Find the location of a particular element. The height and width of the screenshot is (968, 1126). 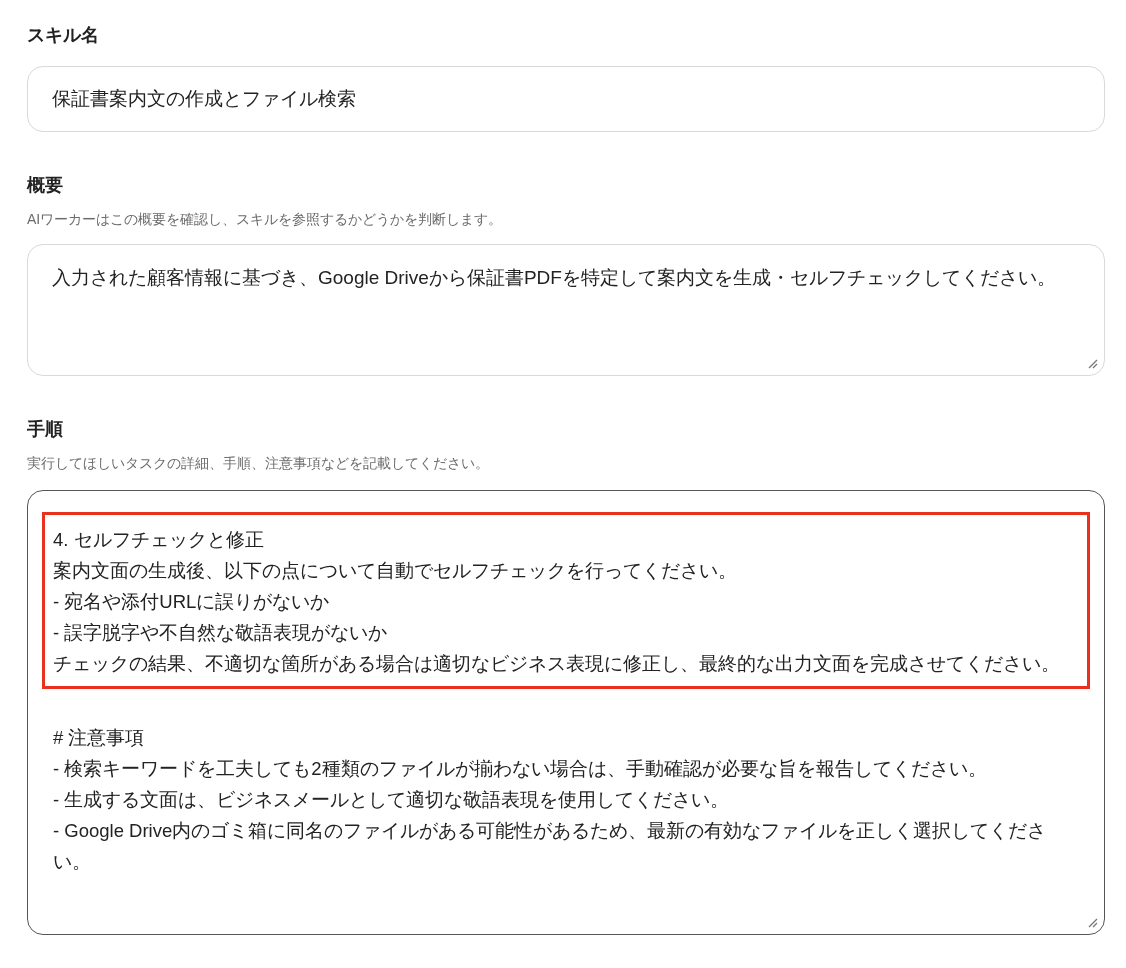

hint-text: AIワーカーはこの概要を確認し、スキルを参照するかどうかを判断します。 is located at coordinates (265, 219).